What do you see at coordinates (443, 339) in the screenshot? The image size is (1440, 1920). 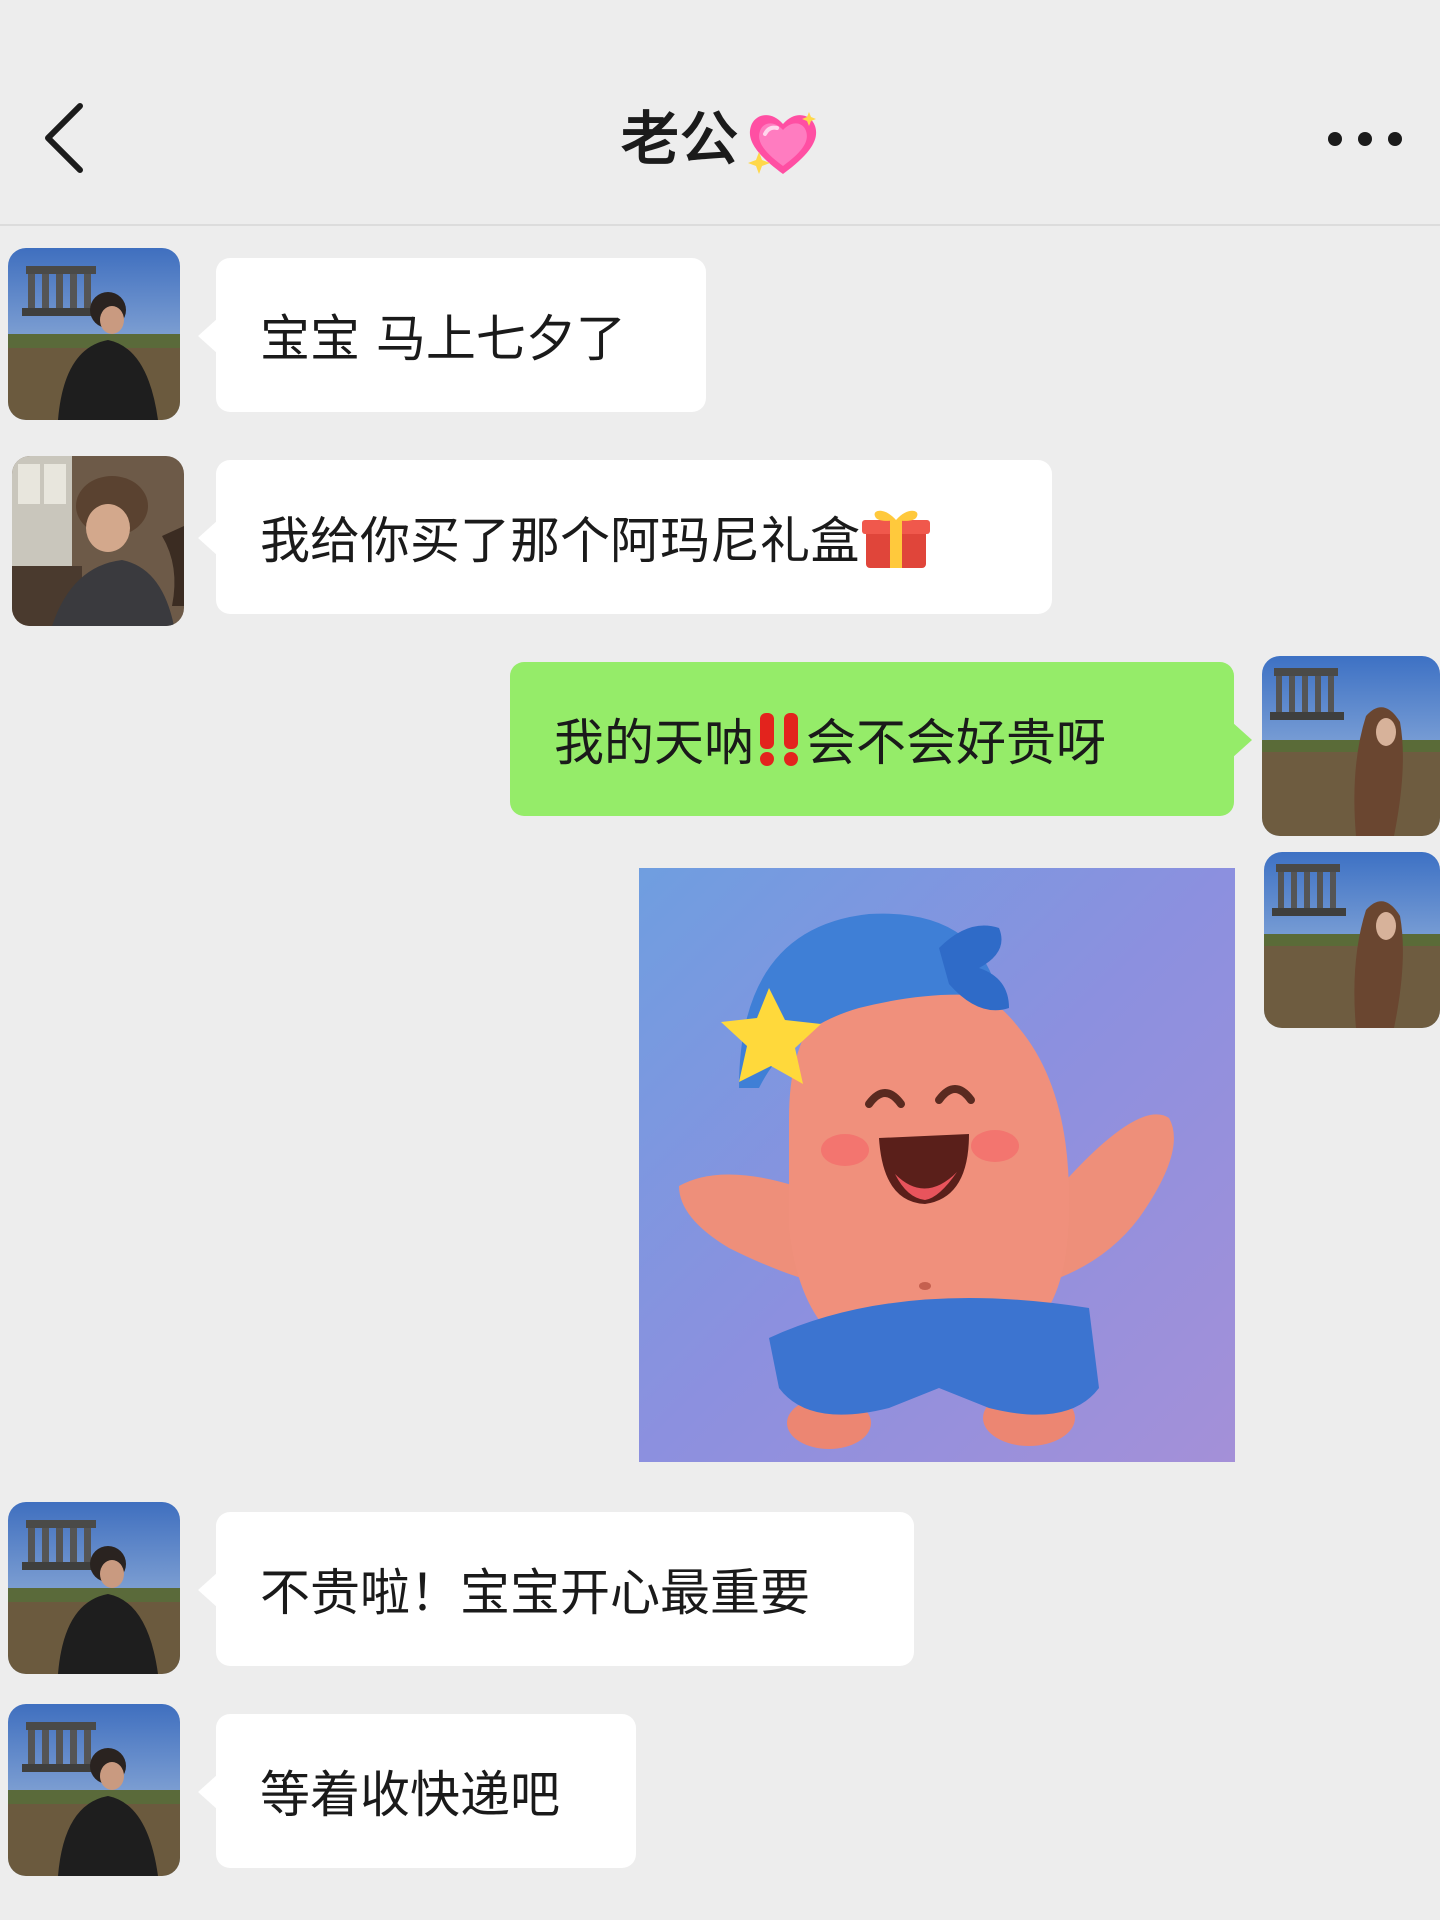 I see `message-text: 宝宝 马上七夕了` at bounding box center [443, 339].